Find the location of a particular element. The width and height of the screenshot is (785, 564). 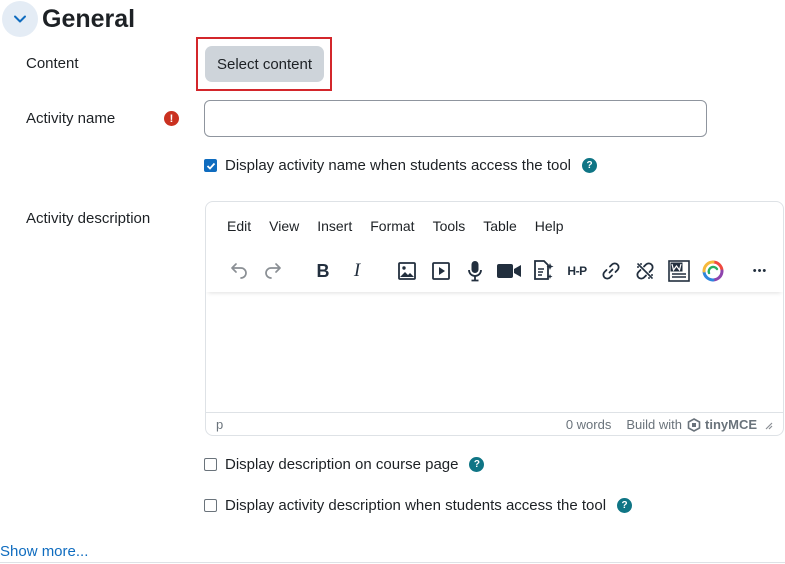

display-description-label: Display description on course page is located at coordinates (342, 464).